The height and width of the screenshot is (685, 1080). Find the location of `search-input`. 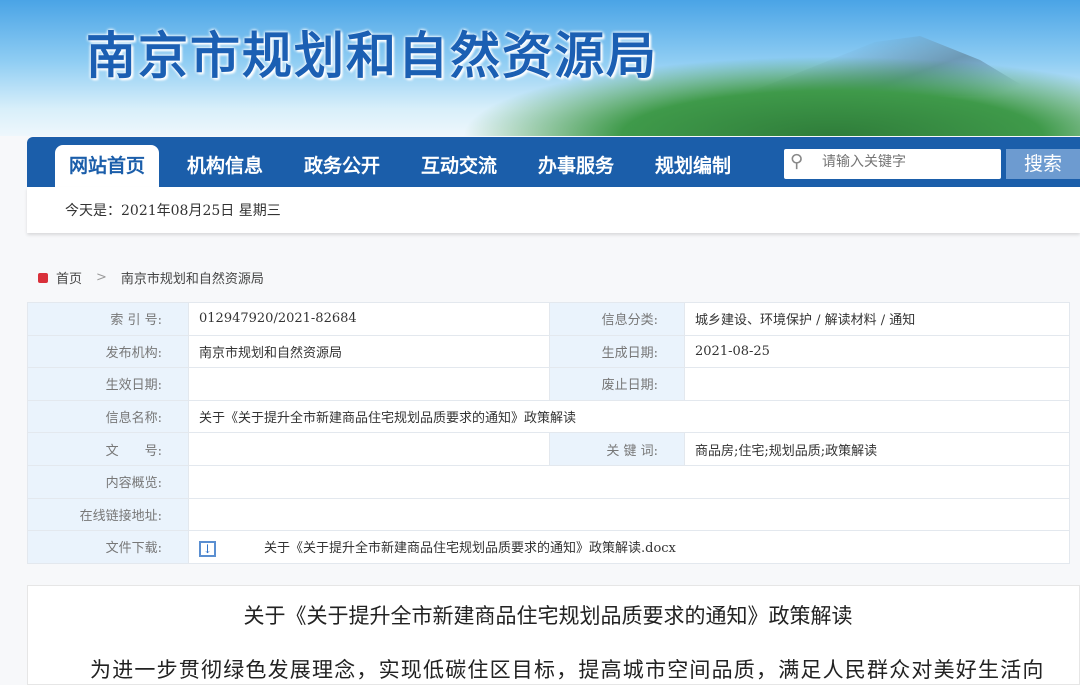

search-input is located at coordinates (907, 162).